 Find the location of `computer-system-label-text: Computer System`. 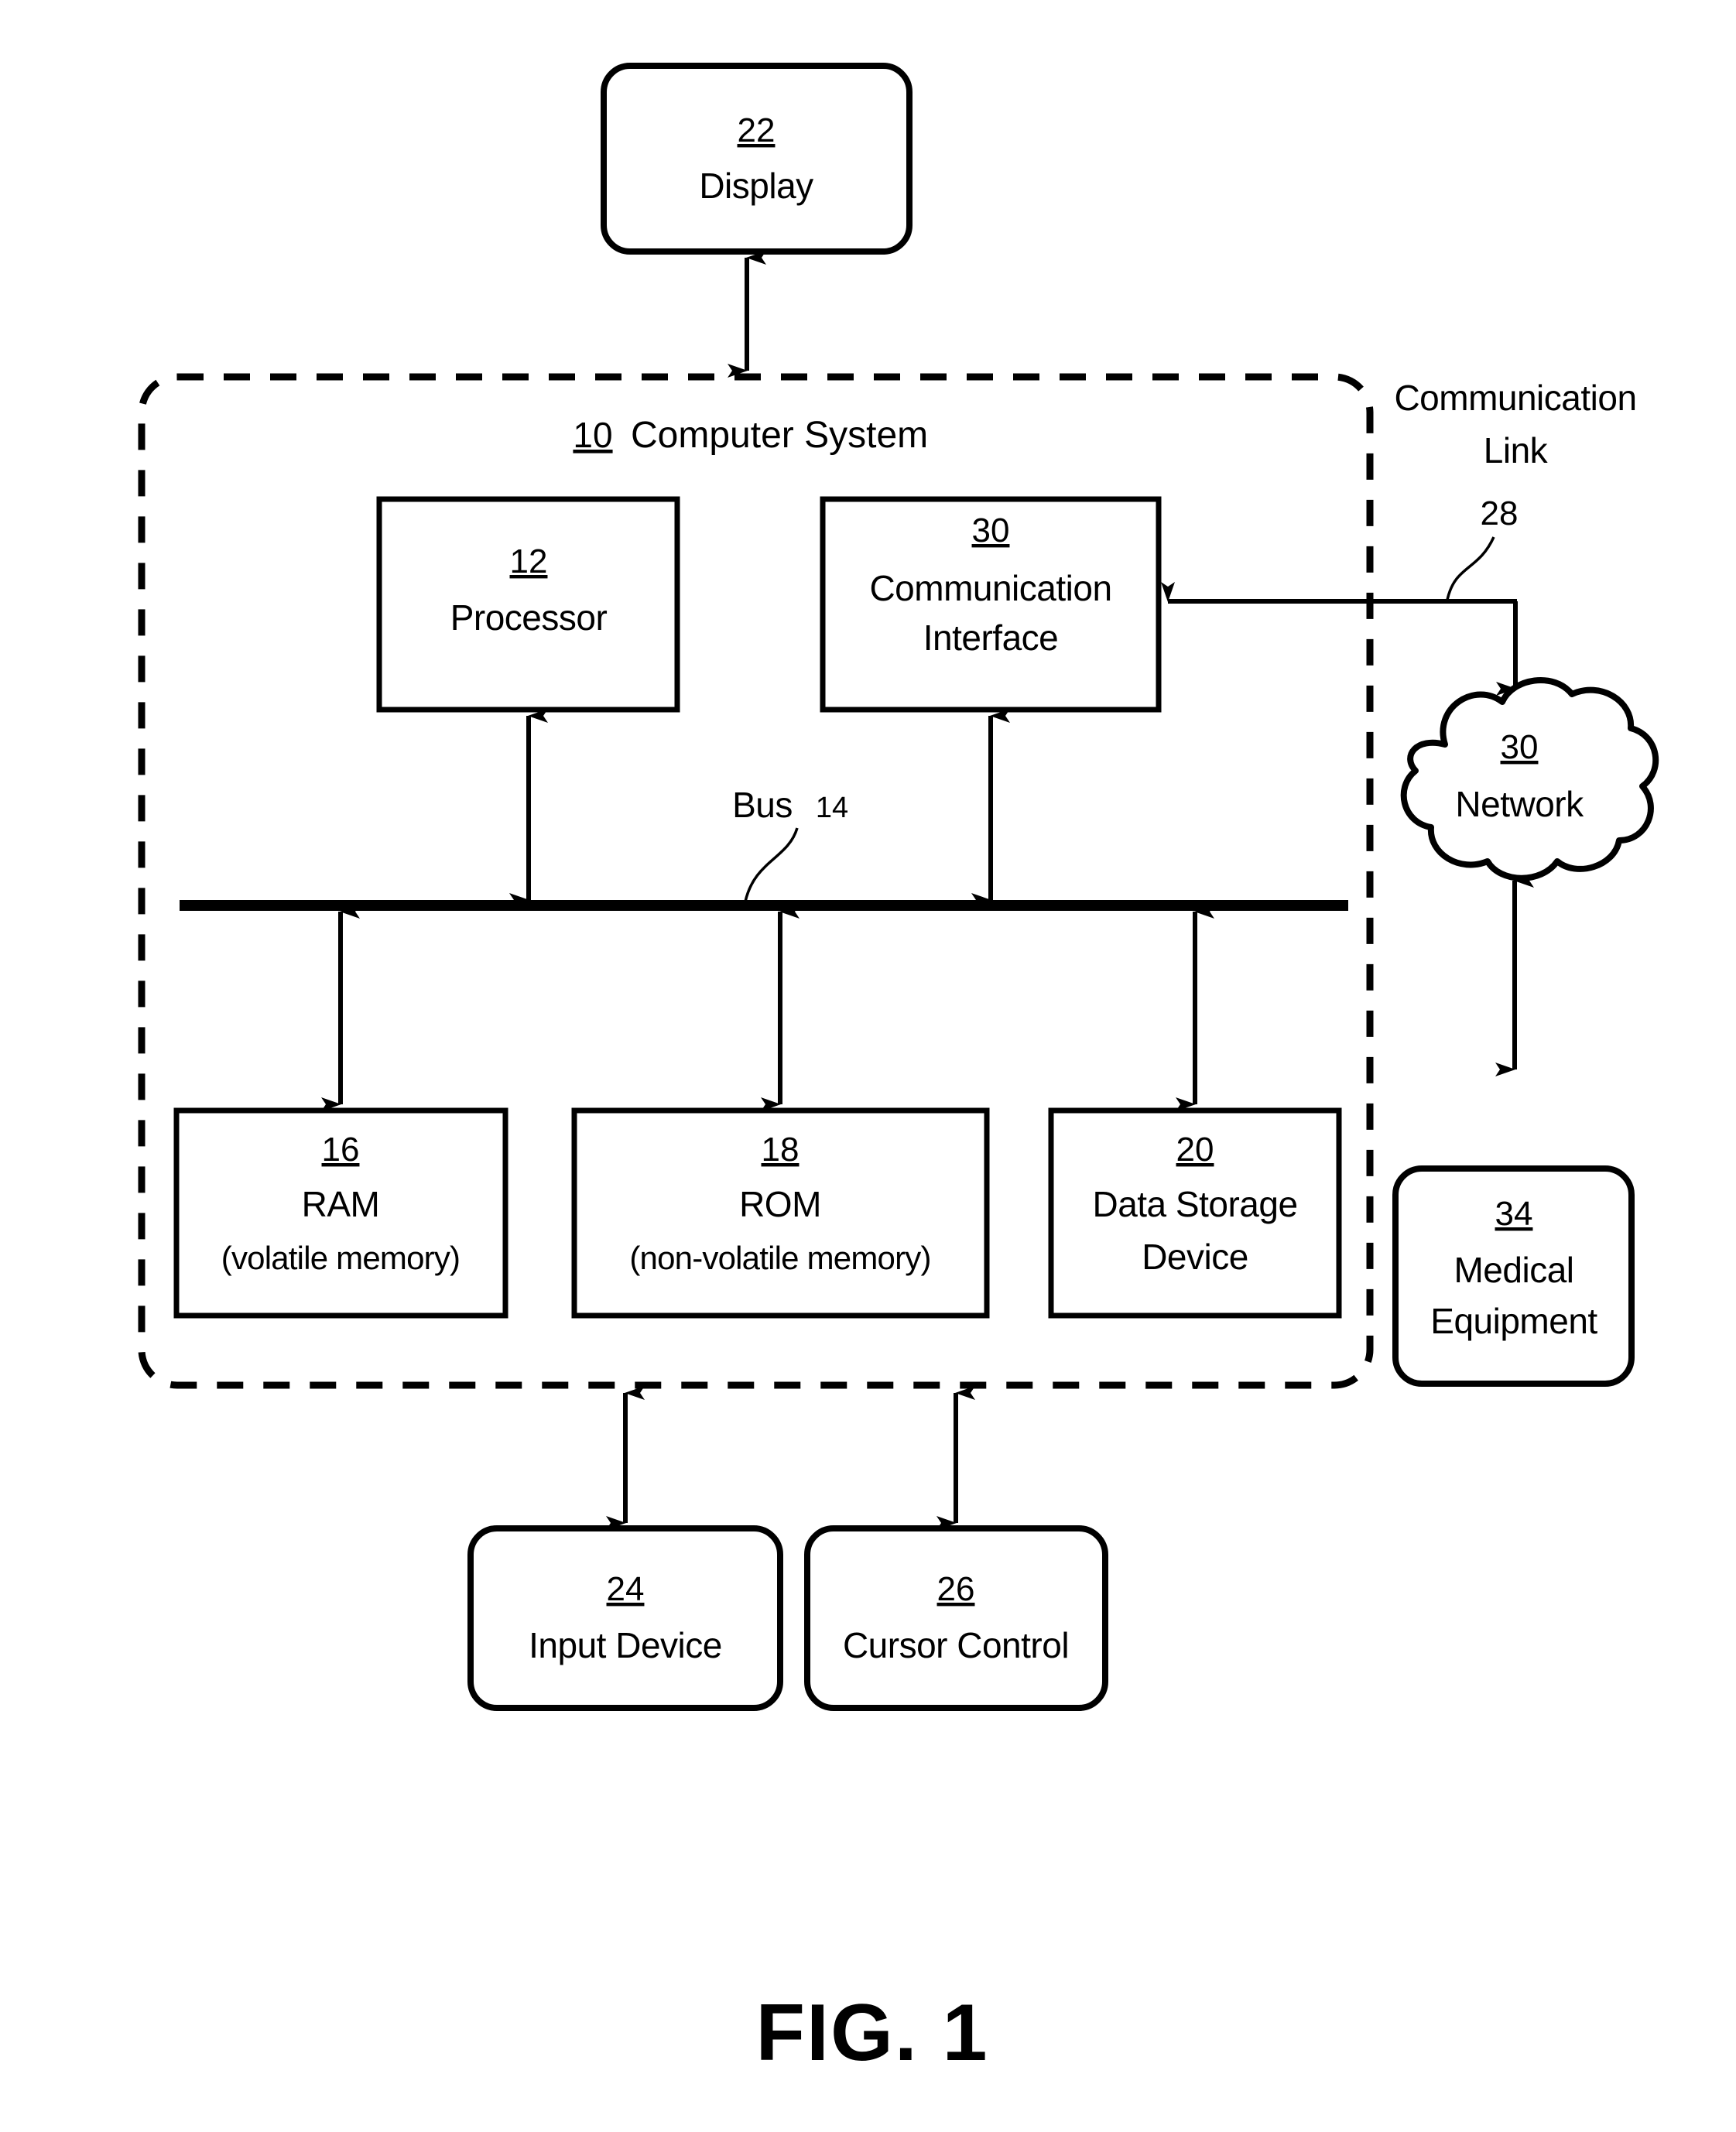

computer-system-label-text: Computer System is located at coordinates (779, 435).